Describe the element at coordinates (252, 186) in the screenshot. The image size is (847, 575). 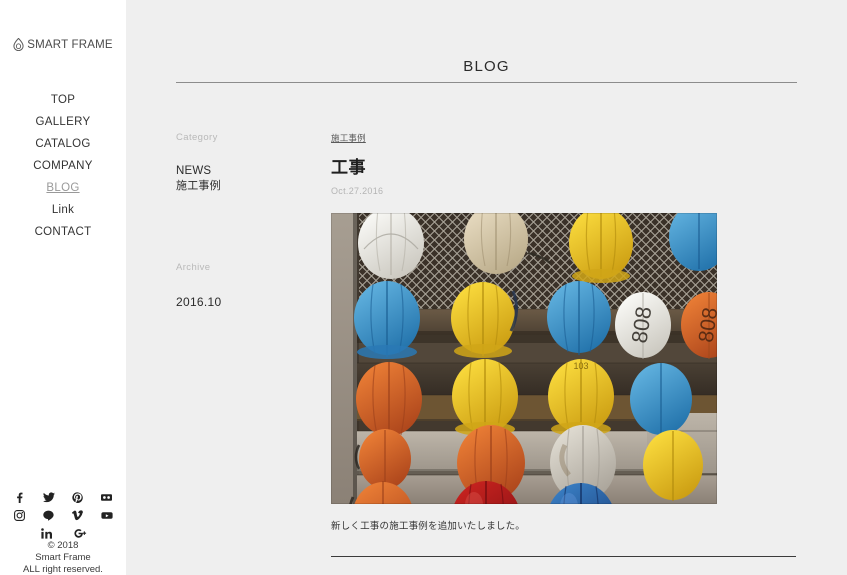
I see `category-item-works: 施工事例` at that location.